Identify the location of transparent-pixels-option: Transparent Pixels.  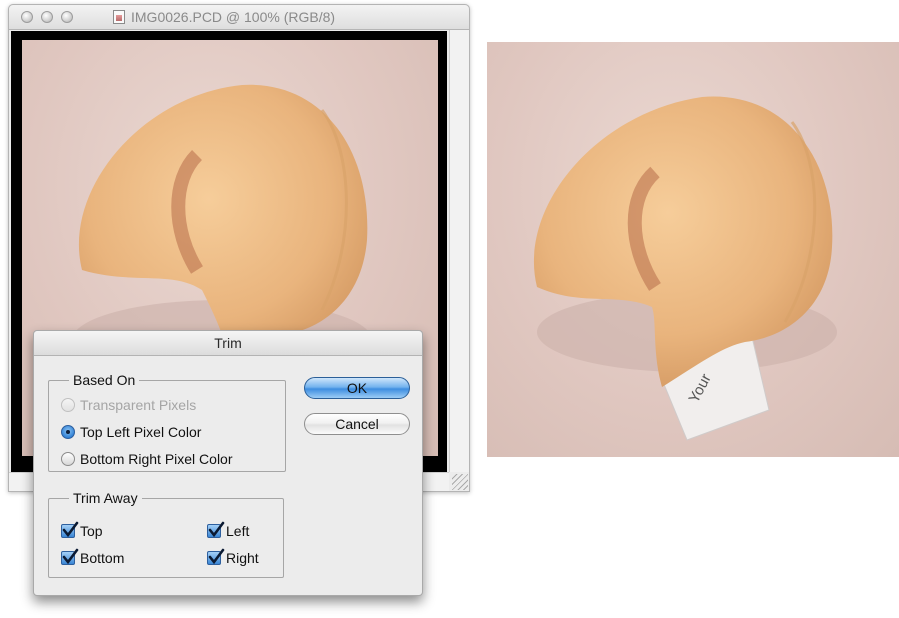
(128, 405).